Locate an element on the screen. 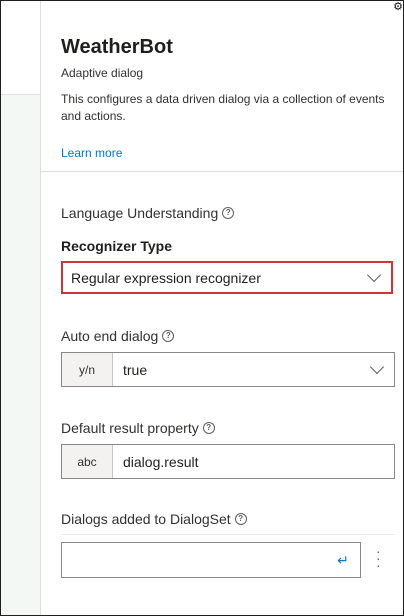  dialog-subtitle: Adaptive dialog is located at coordinates (102, 73).